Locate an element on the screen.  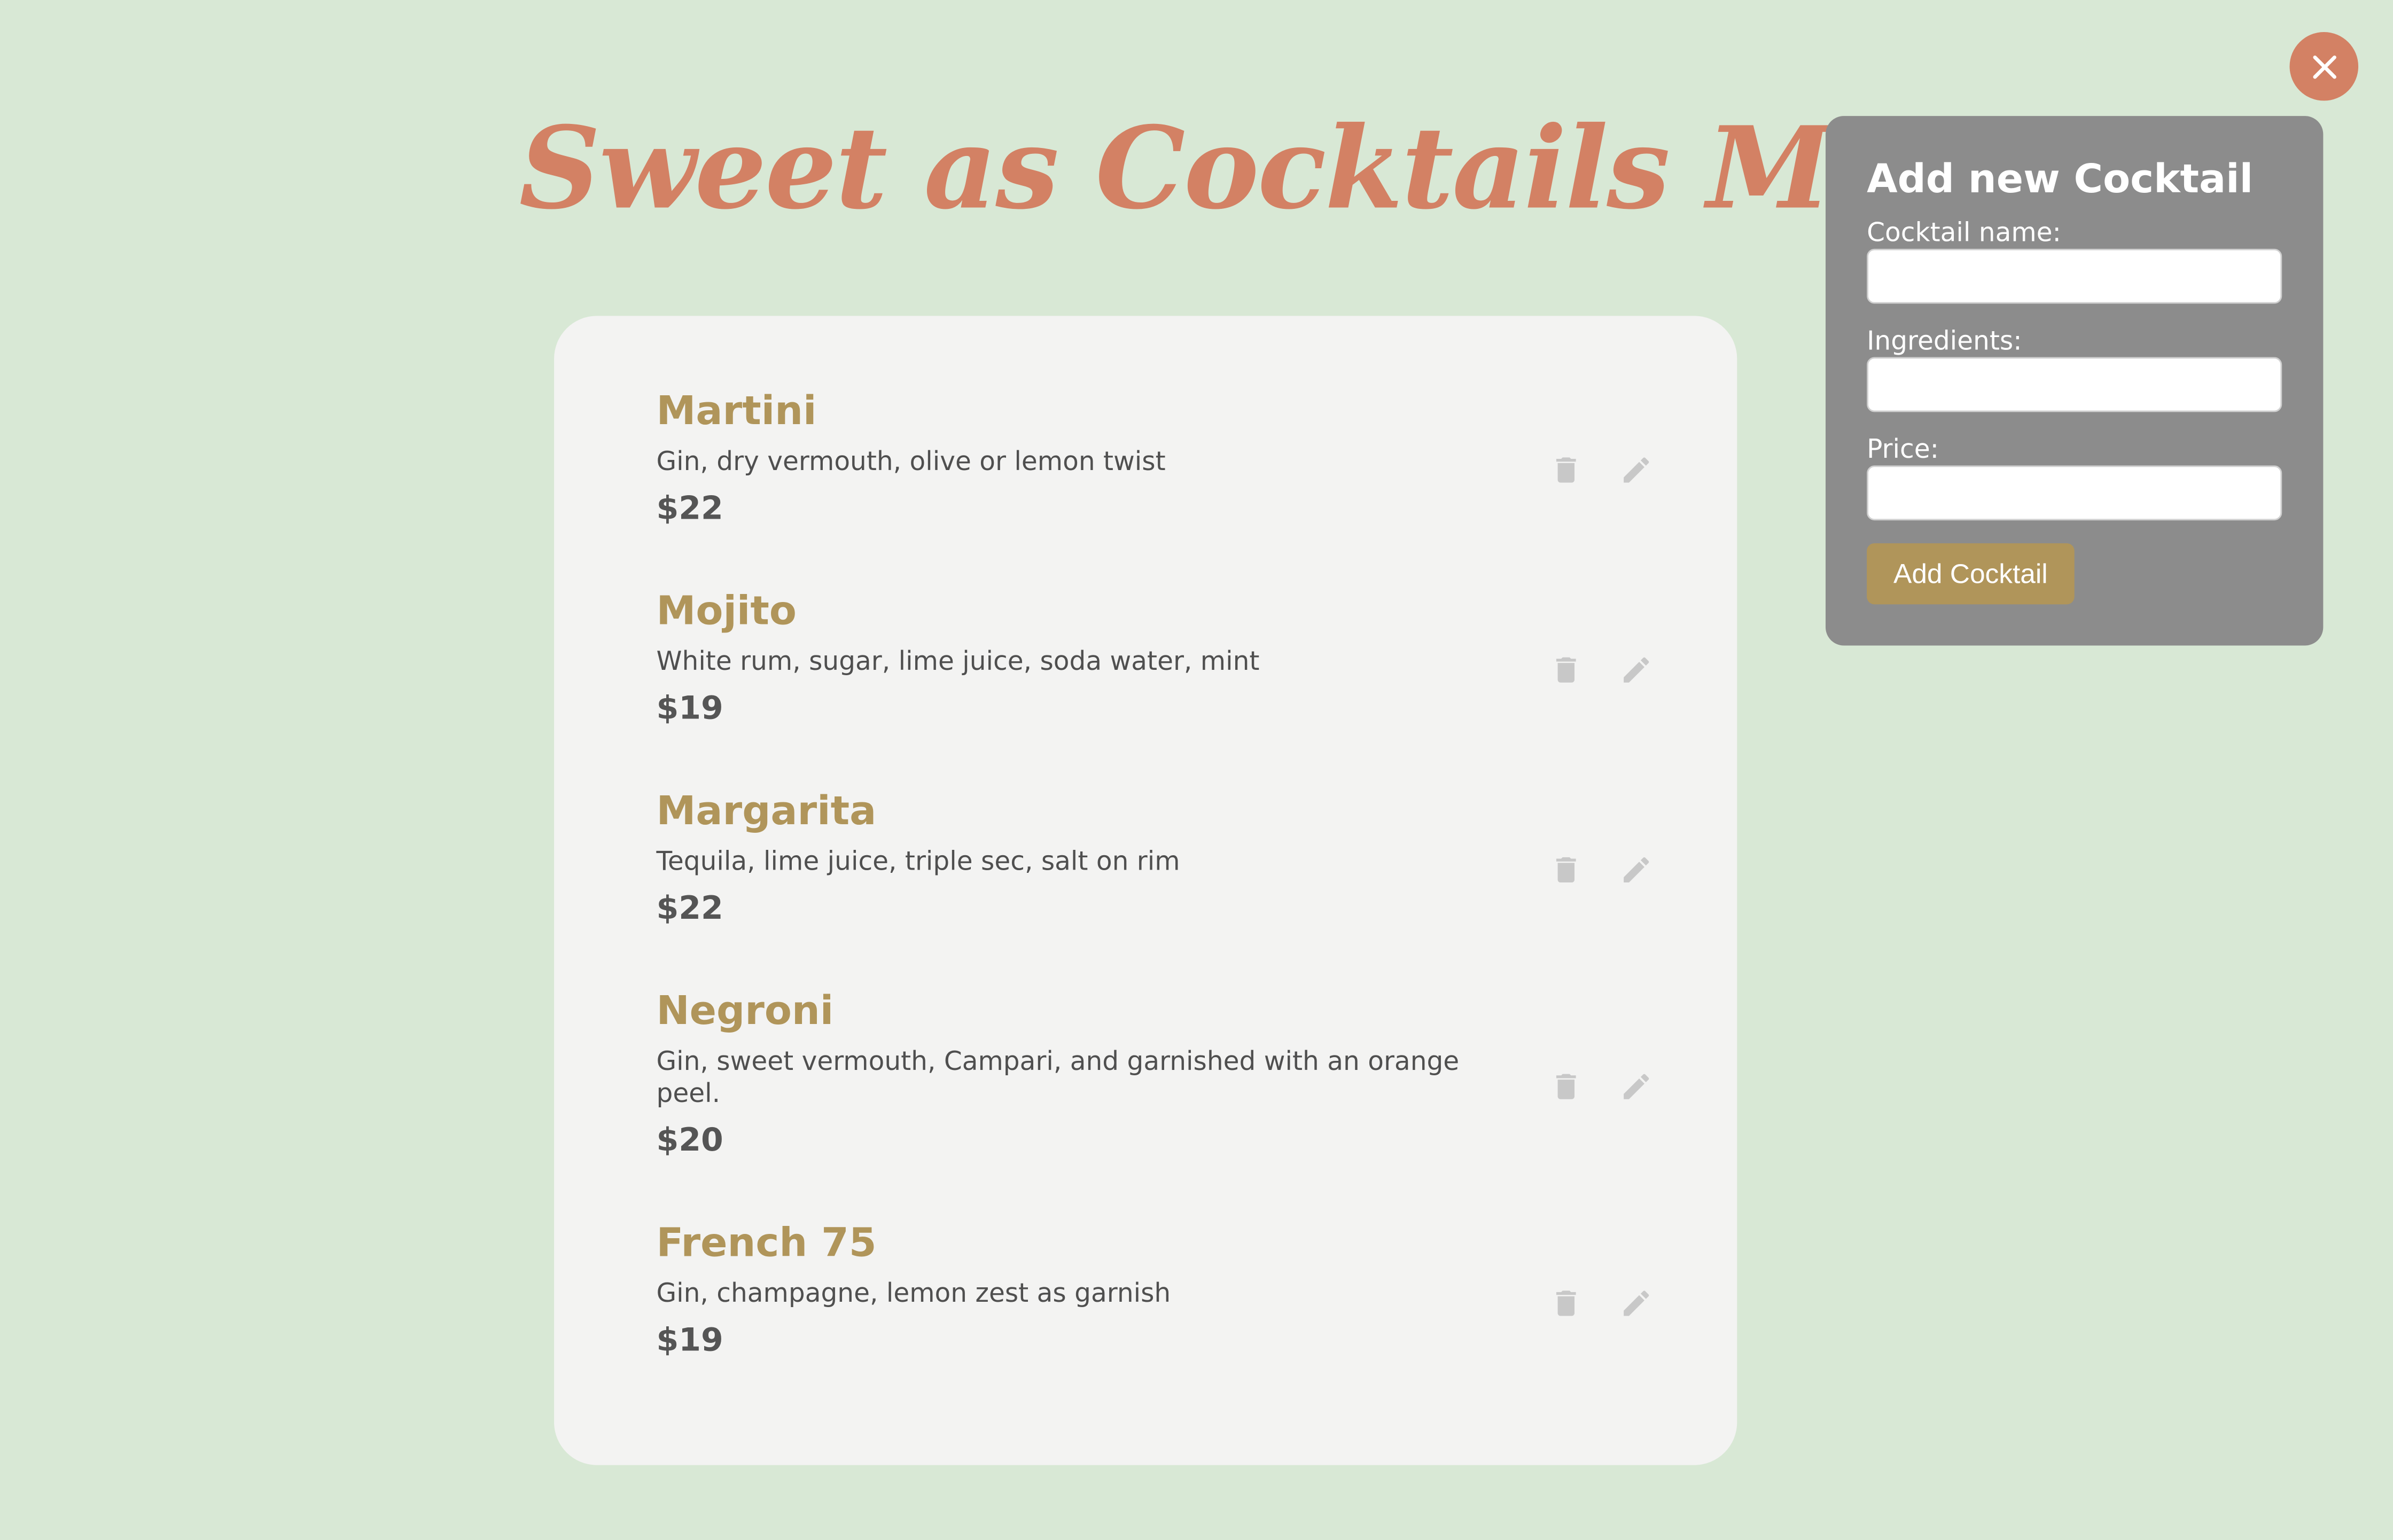
cocktail-ingredients: Gin, dry vermouth, olive or lemon twist is located at coordinates (911, 462).